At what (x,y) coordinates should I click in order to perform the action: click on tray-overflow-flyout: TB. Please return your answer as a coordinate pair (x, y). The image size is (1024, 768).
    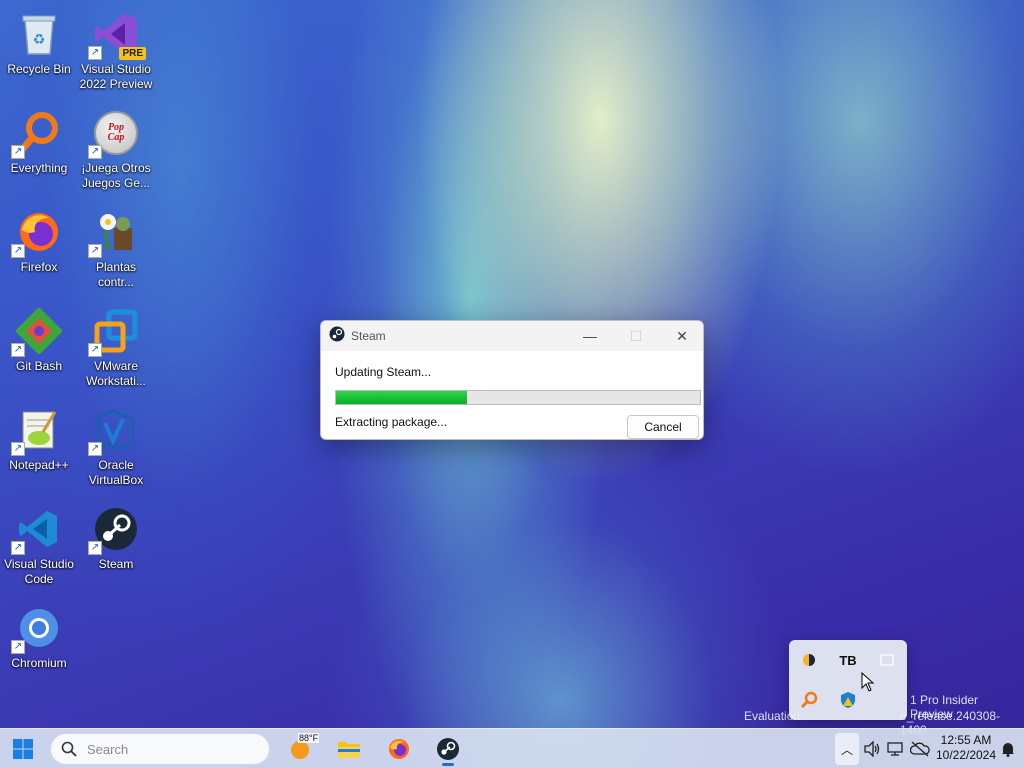
    Looking at the image, I should click on (848, 680).